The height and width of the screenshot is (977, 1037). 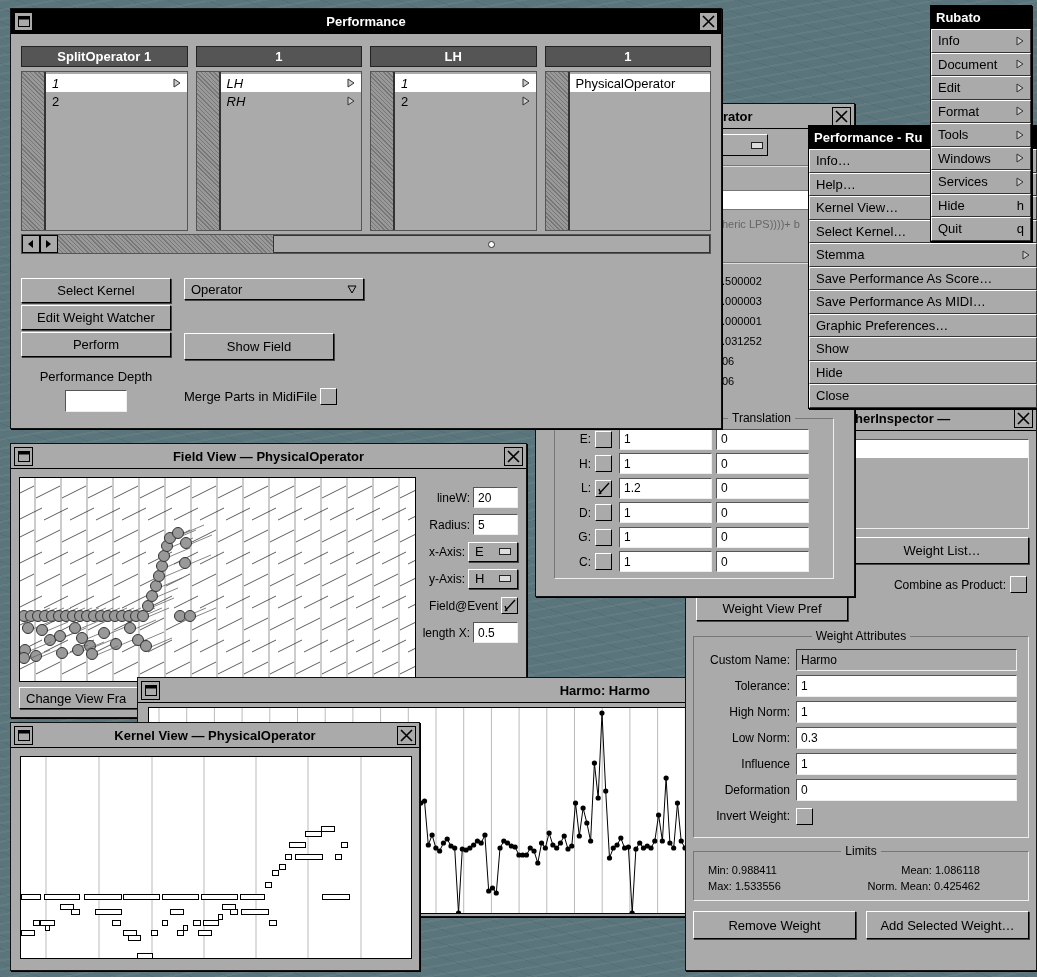 I want to click on input-field: 0.5, so click(x=495, y=632).